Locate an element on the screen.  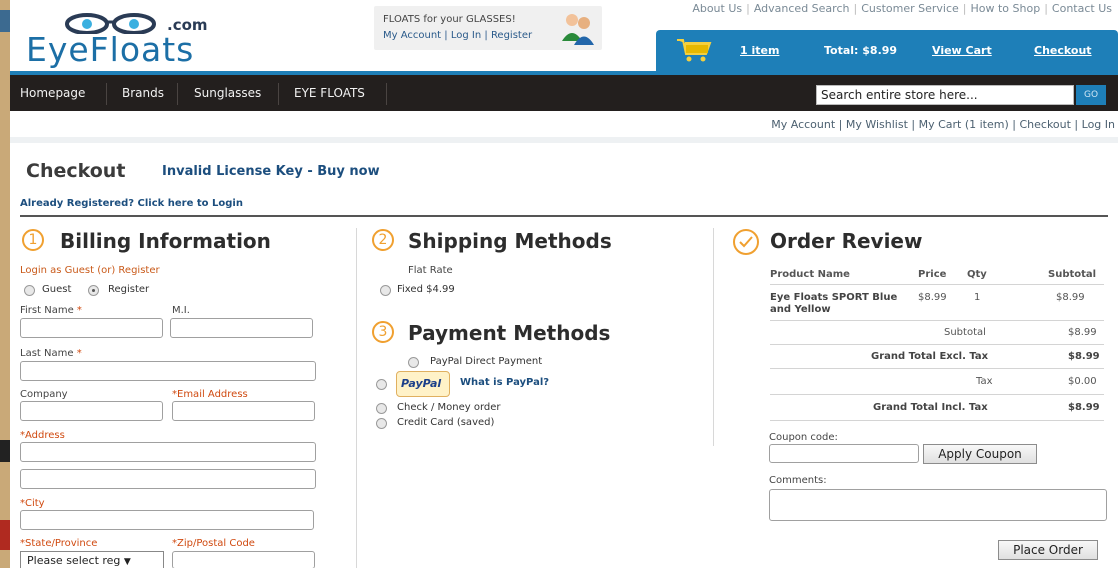
contact-us-link: Contact Us is located at coordinates (1082, 8).